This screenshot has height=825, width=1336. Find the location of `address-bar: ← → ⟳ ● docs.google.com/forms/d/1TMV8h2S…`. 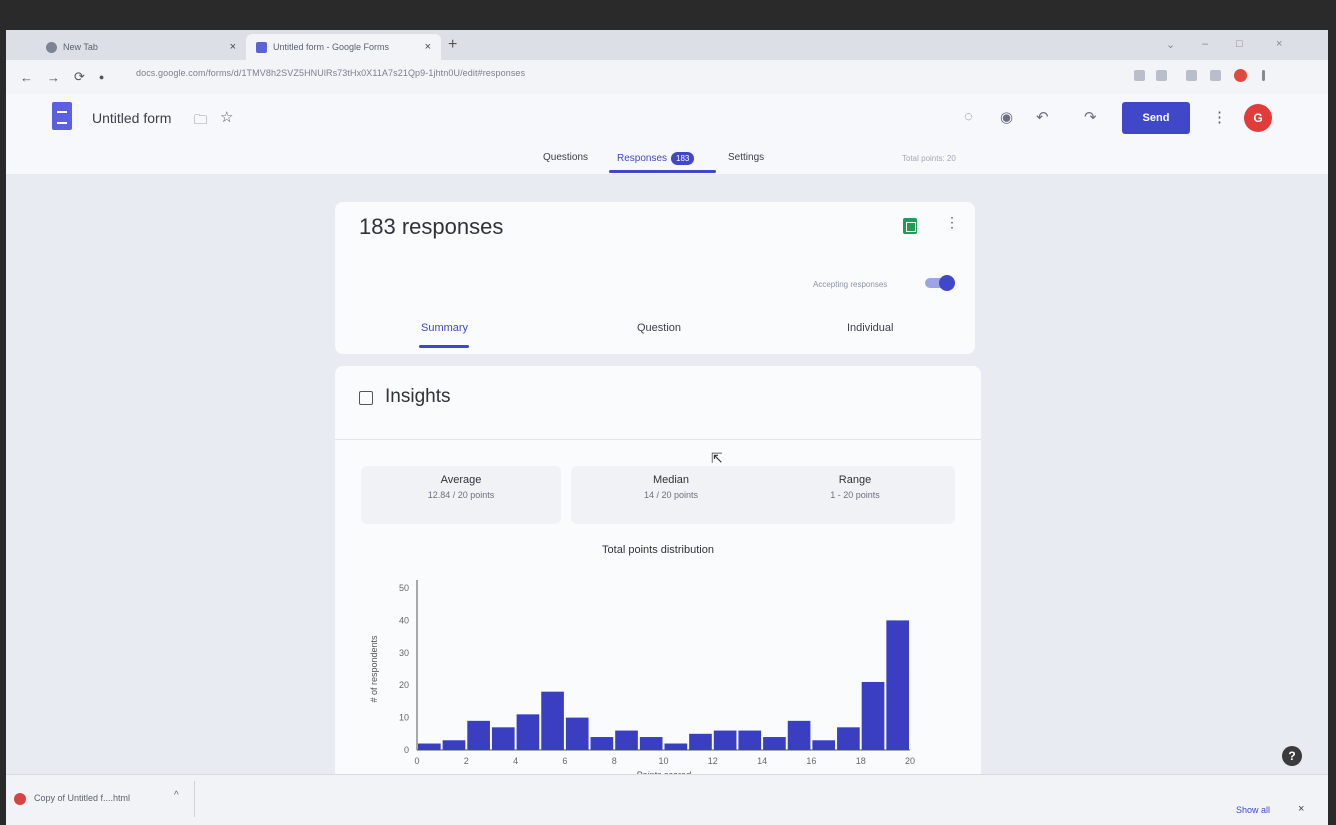

address-bar: ← → ⟳ ● docs.google.com/forms/d/1TMV8h2S… is located at coordinates (667, 77).